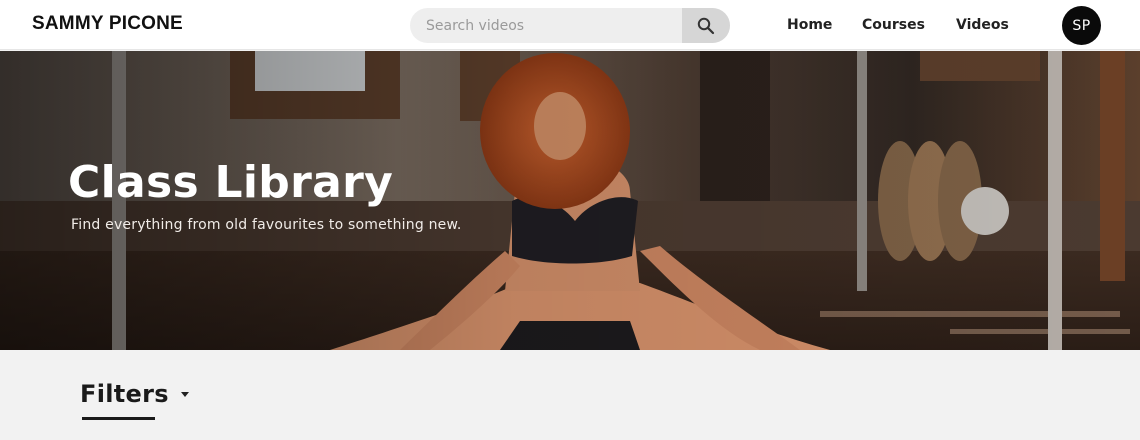 The image size is (1140, 440). Describe the element at coordinates (546, 25) in the screenshot. I see `search-input` at that location.